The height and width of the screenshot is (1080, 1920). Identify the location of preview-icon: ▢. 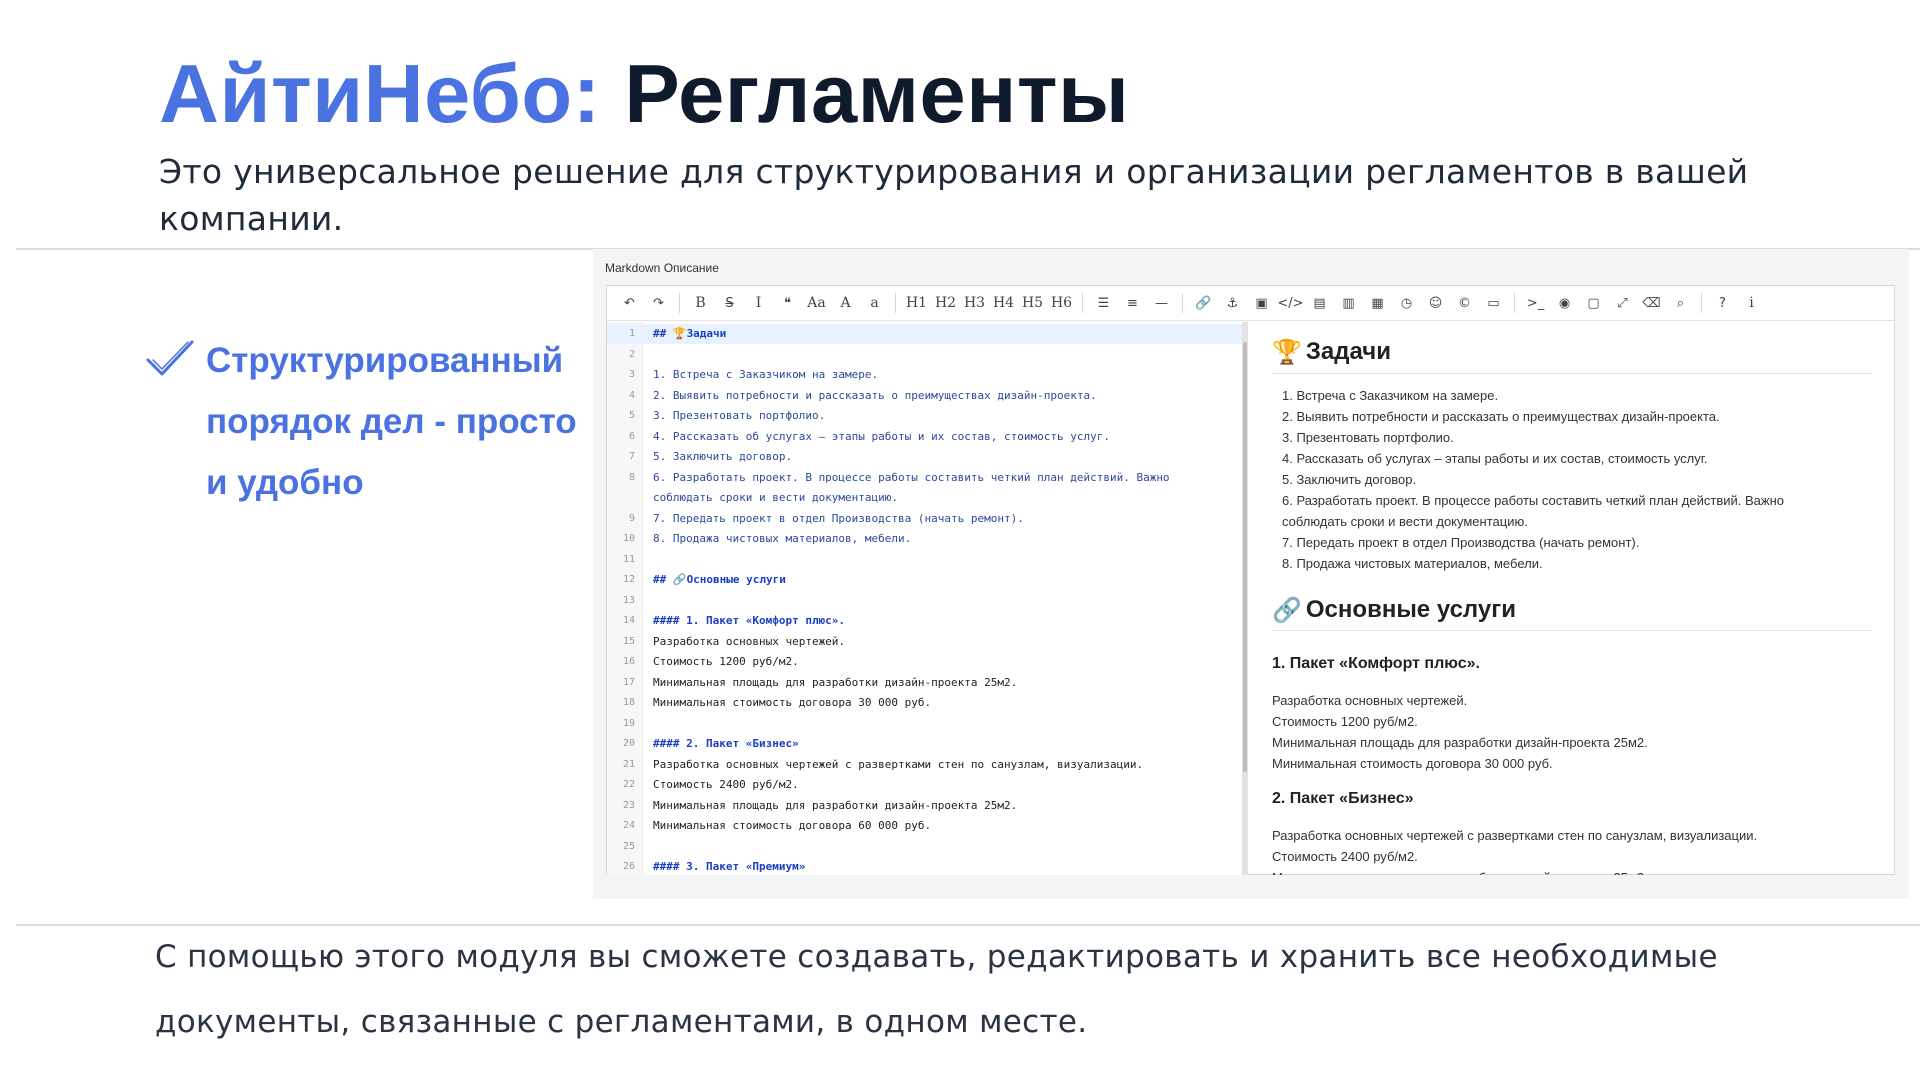
(1593, 303).